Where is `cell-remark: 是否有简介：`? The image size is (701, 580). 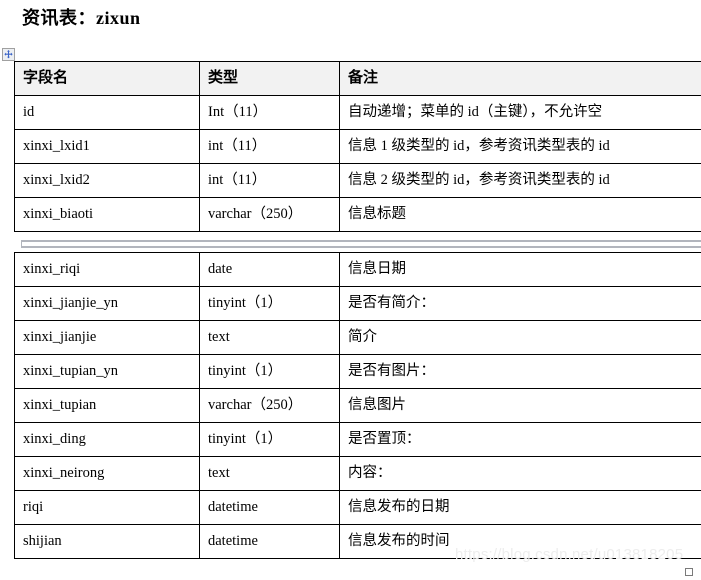
cell-remark: 是否有简介： is located at coordinates (520, 303).